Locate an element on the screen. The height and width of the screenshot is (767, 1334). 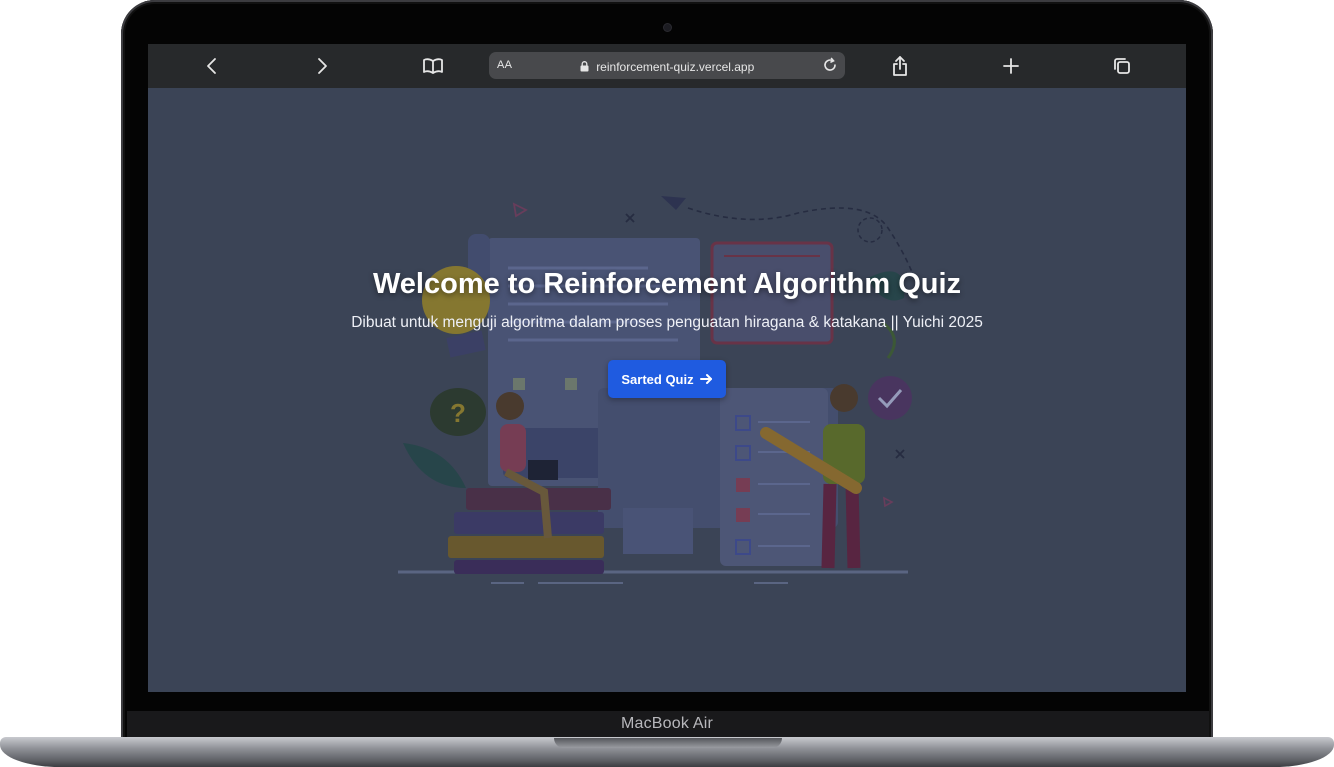
reload-button is located at coordinates (830, 67).